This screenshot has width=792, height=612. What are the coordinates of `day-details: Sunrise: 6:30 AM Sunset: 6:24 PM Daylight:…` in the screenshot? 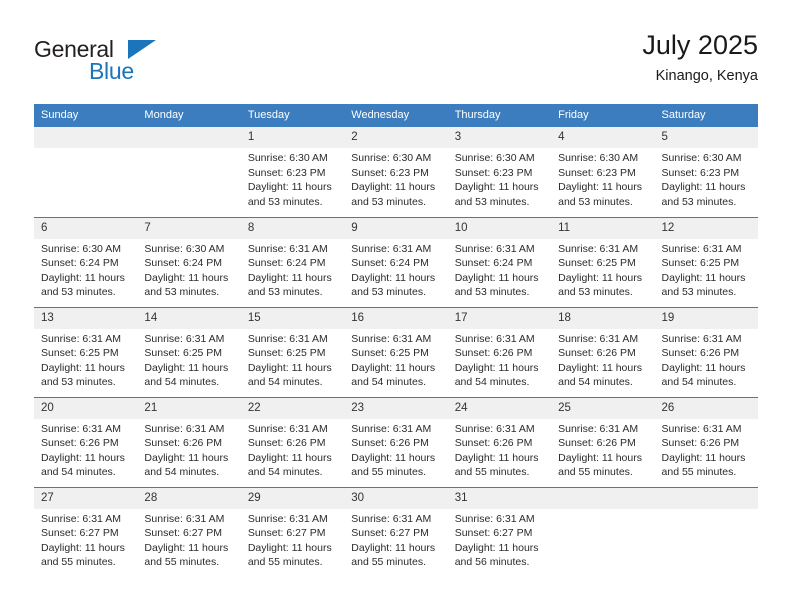 It's located at (85, 269).